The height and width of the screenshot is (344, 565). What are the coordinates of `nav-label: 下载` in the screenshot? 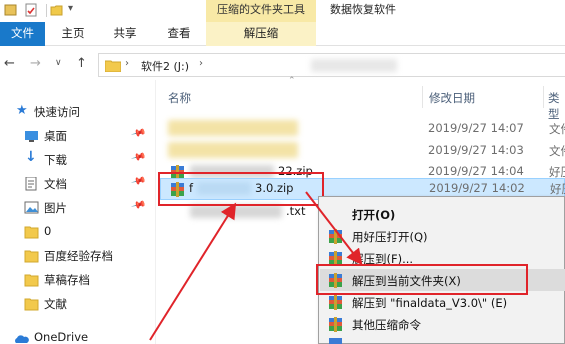 It's located at (55, 160).